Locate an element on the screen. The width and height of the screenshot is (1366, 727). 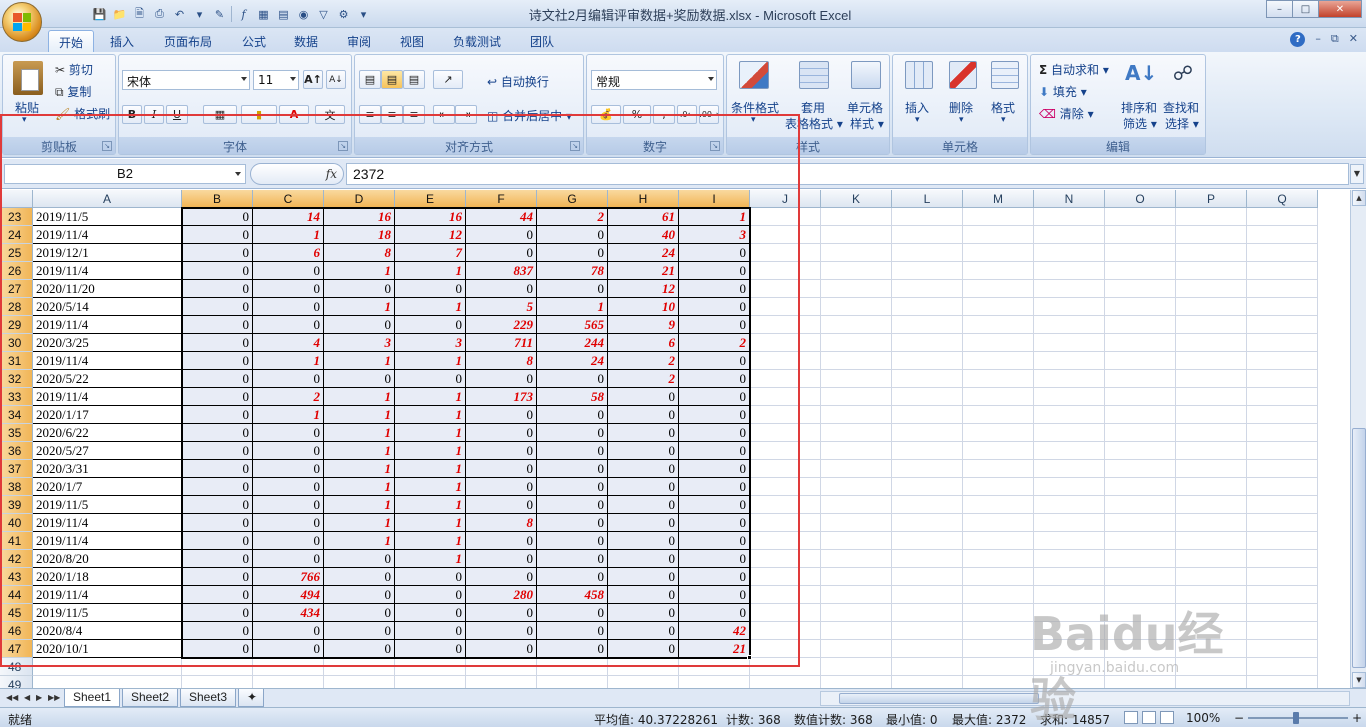
sheet-tab-3: Sheet3 is located at coordinates (208, 698).